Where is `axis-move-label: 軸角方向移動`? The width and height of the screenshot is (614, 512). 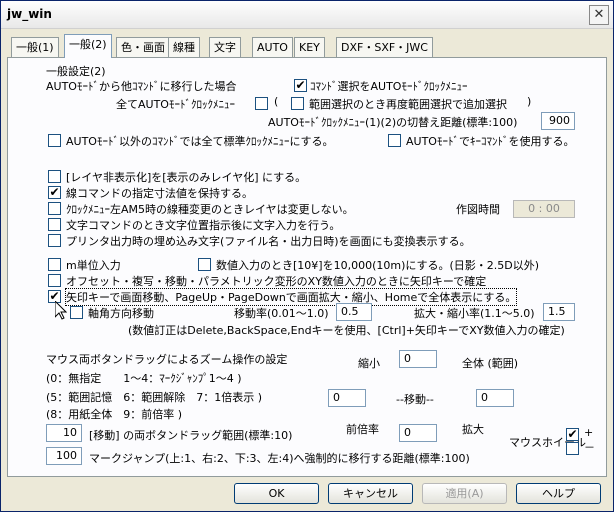 axis-move-label: 軸角方向移動 is located at coordinates (121, 313).